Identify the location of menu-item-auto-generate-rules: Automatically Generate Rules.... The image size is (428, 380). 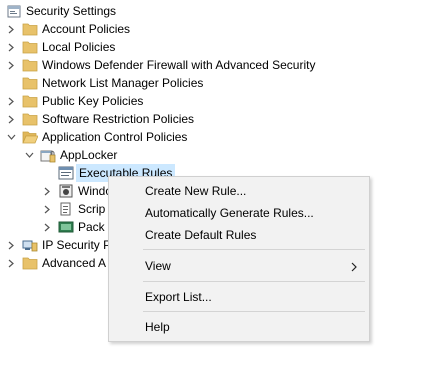
(239, 213).